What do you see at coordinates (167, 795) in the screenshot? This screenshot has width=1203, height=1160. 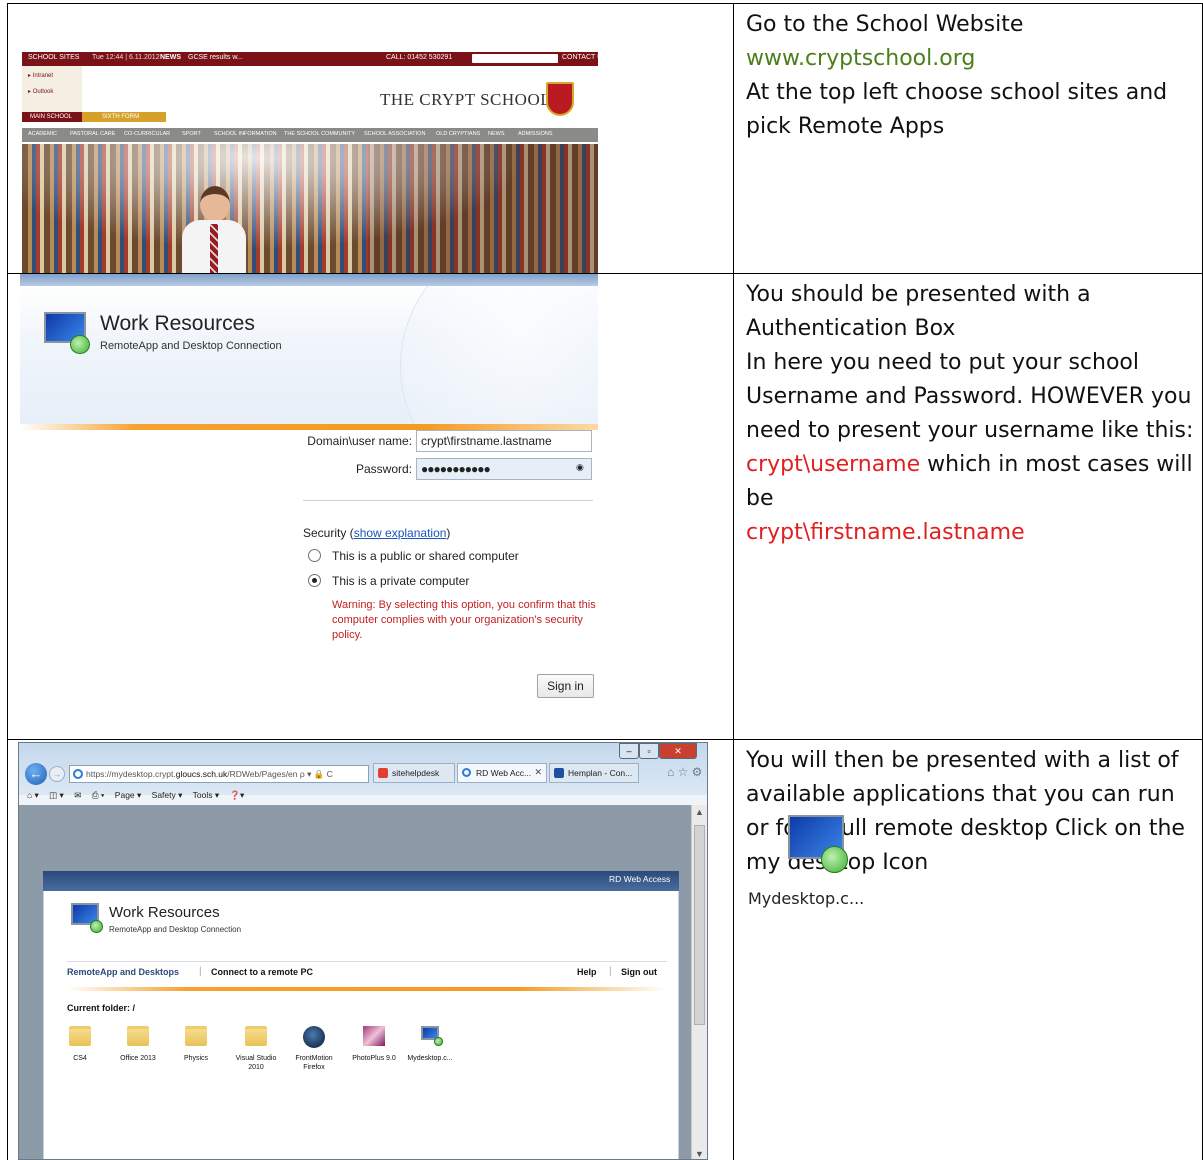 I see `safety-menu: Safety ▾` at bounding box center [167, 795].